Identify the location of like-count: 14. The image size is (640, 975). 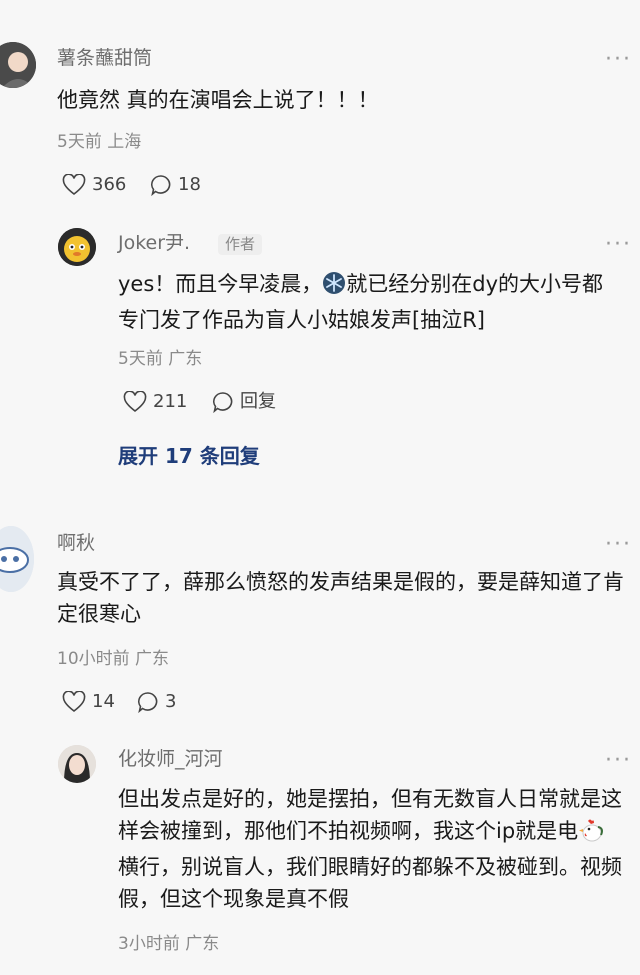
(103, 701).